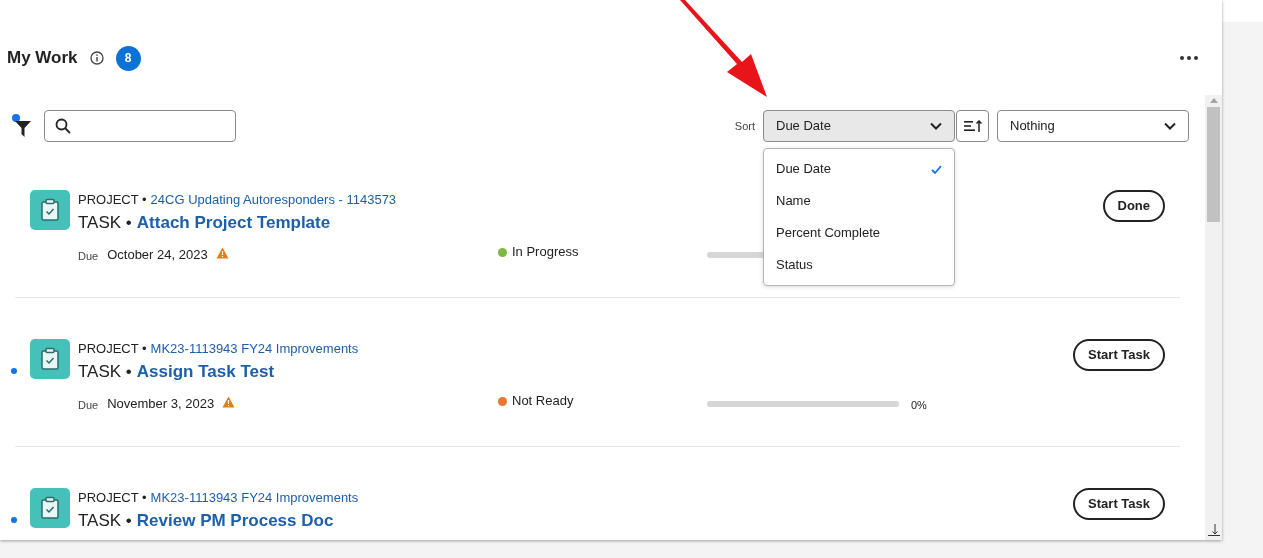 This screenshot has width=1263, height=558. What do you see at coordinates (1133, 206) in the screenshot?
I see `action-button: Done` at bounding box center [1133, 206].